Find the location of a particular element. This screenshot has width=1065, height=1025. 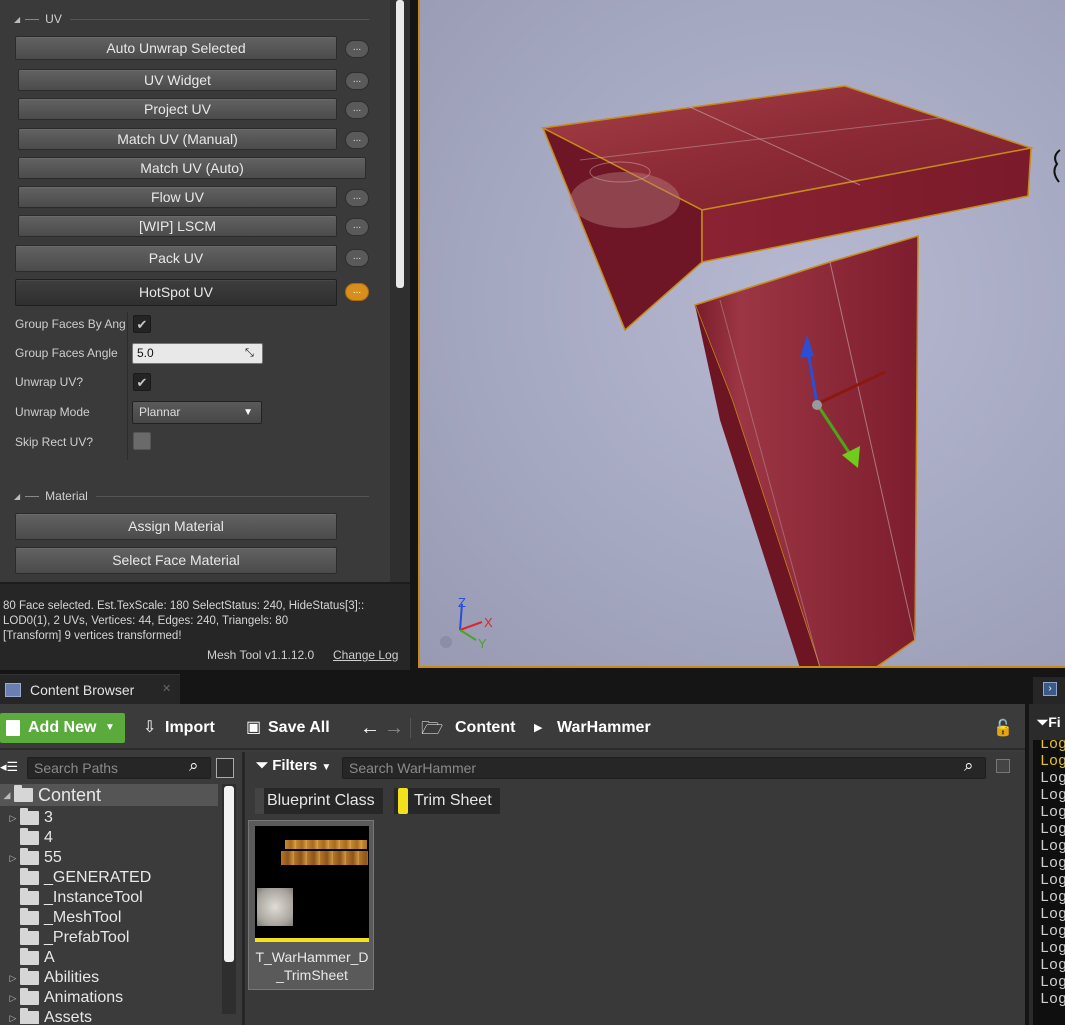

lock-icon: 🔓 is located at coordinates (1003, 728).